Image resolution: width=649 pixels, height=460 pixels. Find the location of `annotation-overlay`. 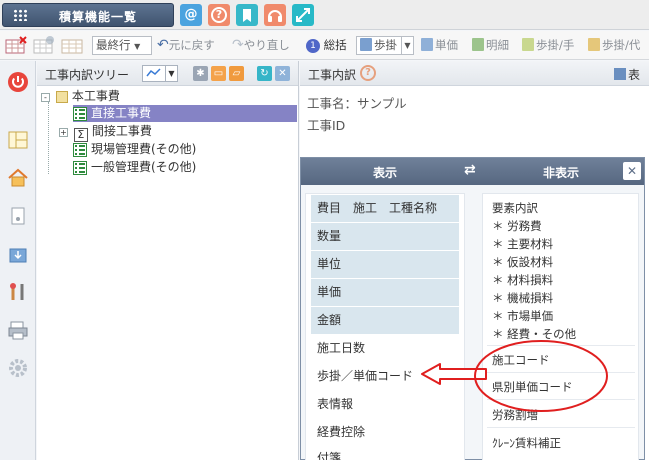

annotation-overlay is located at coordinates (514, 376).